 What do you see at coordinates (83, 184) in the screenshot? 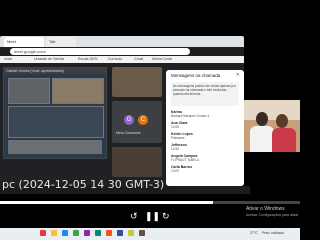
I see `recording-title: pc (2024-12-05 14 30 GMT-3)` at bounding box center [83, 184].